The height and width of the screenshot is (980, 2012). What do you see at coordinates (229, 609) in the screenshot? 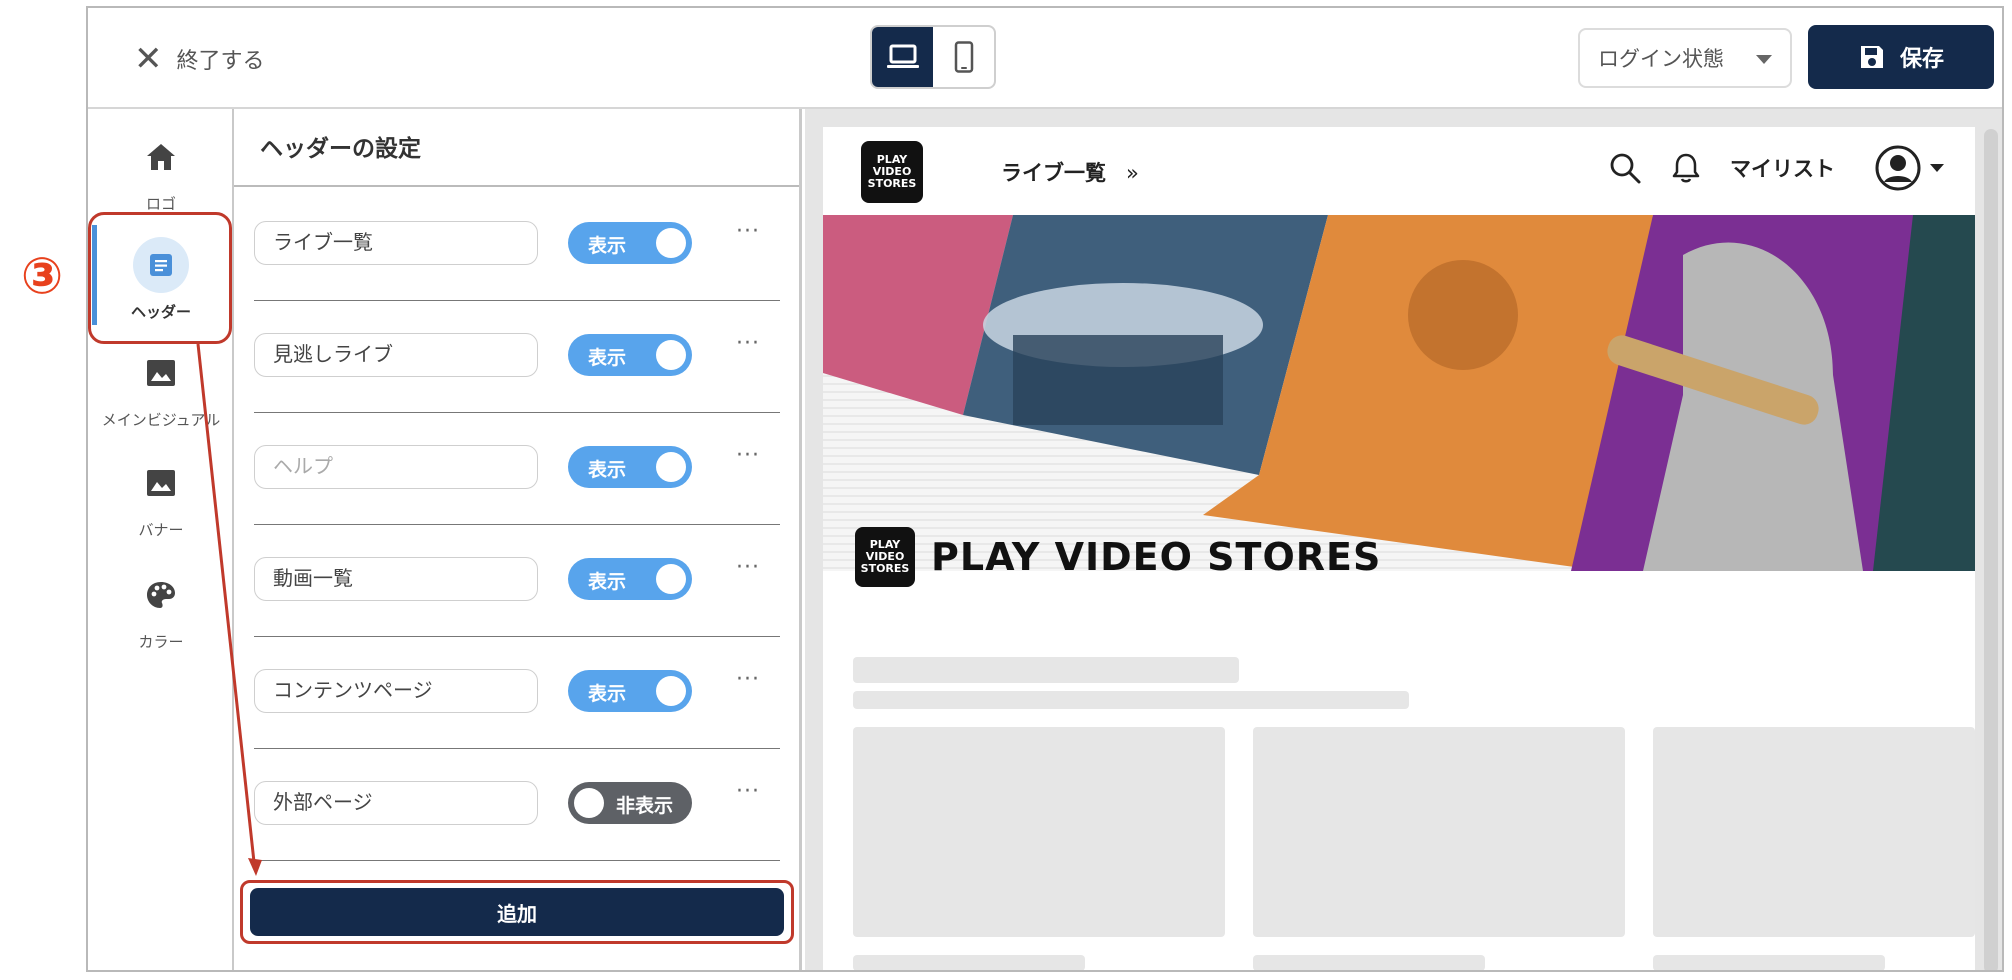
I see `annotation-arrow` at bounding box center [229, 609].